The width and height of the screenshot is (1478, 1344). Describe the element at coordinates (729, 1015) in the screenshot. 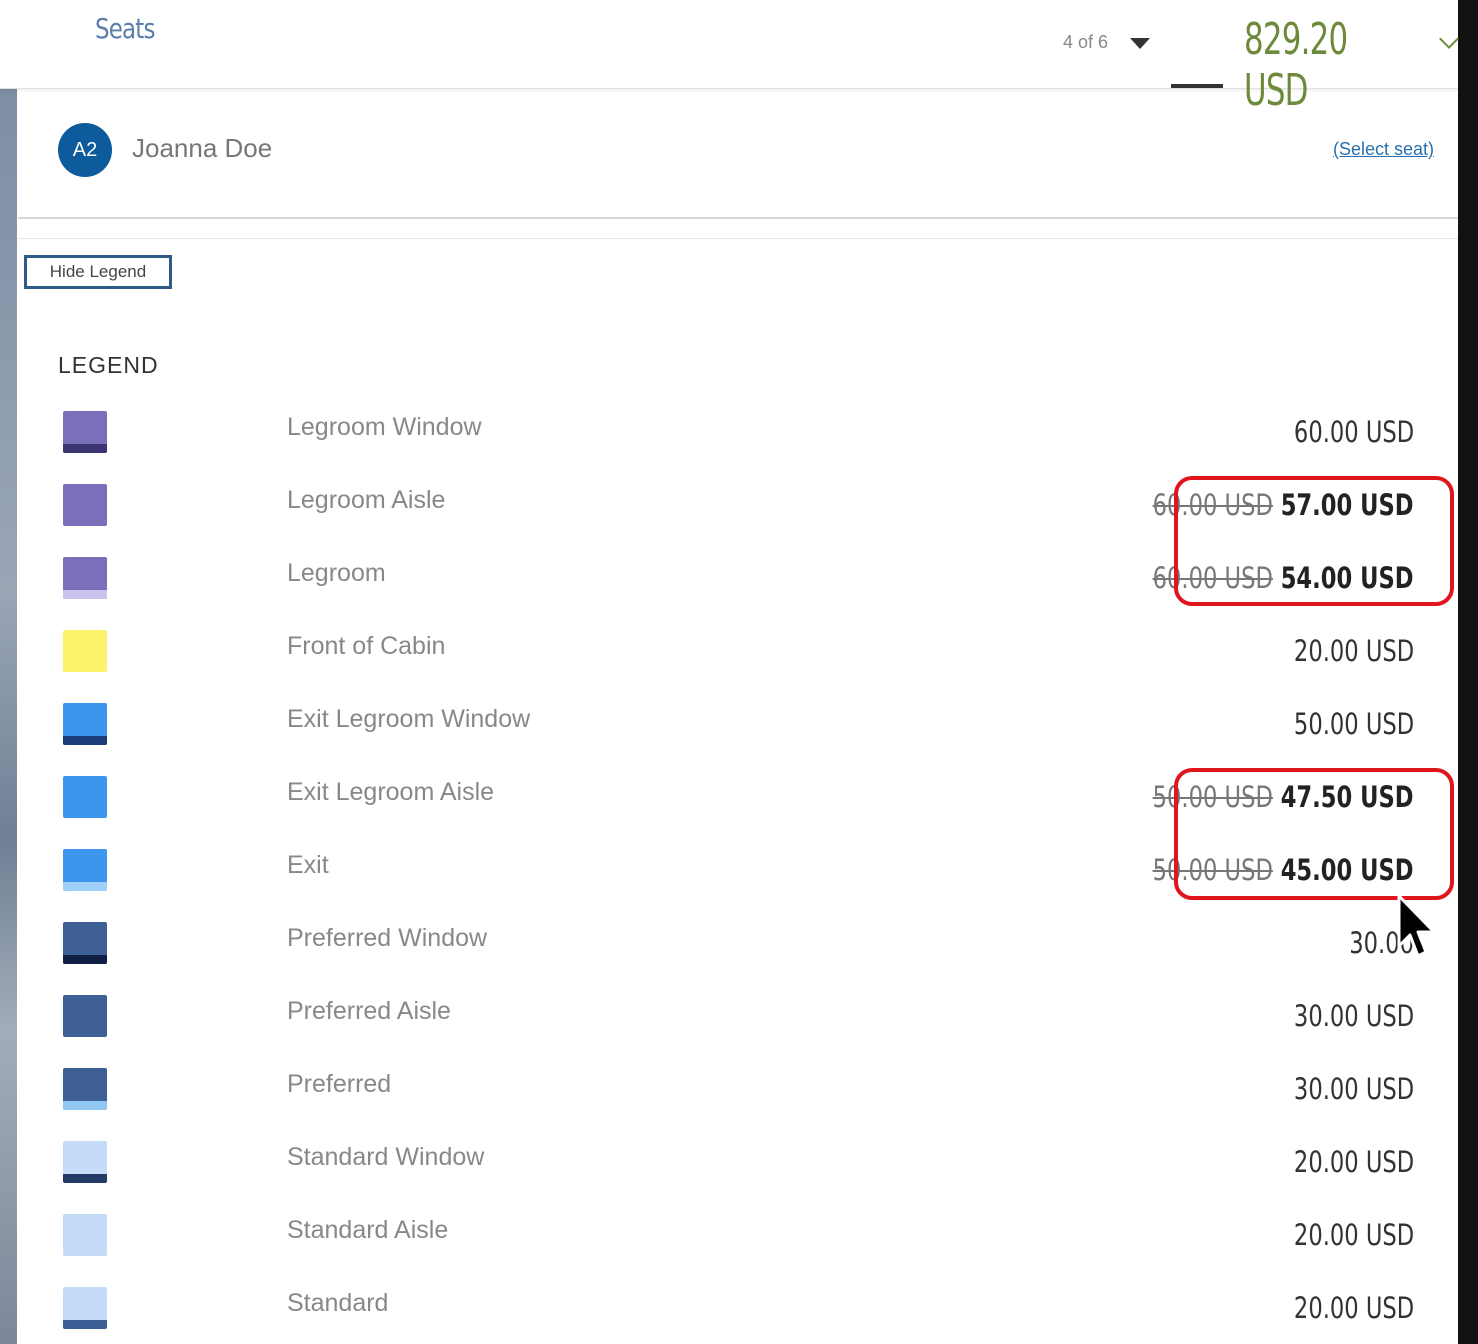

I see `legend-item: Preferred Aisle 30.00 USD` at that location.